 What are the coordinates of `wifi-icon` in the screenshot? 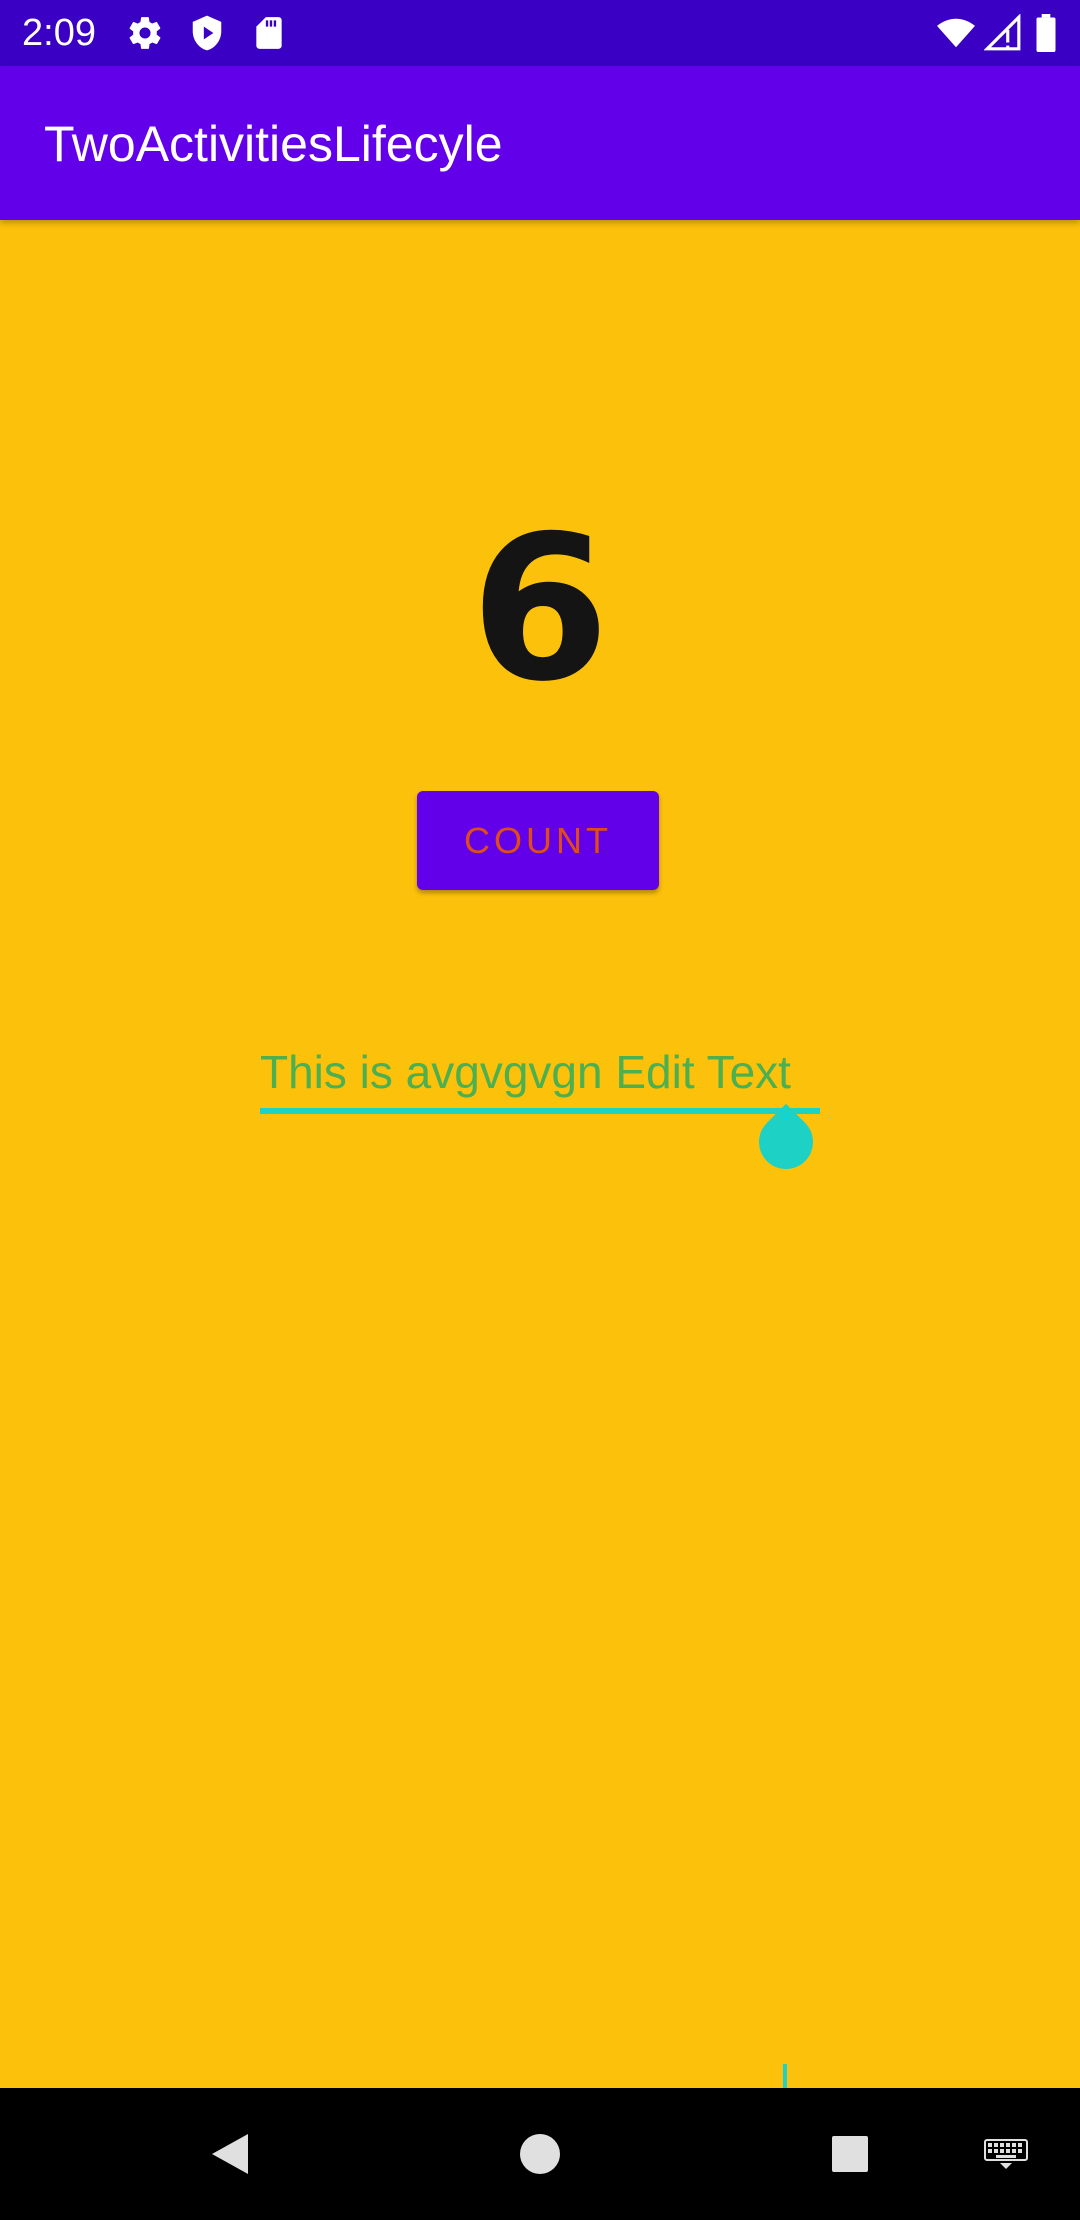 It's located at (955, 33).